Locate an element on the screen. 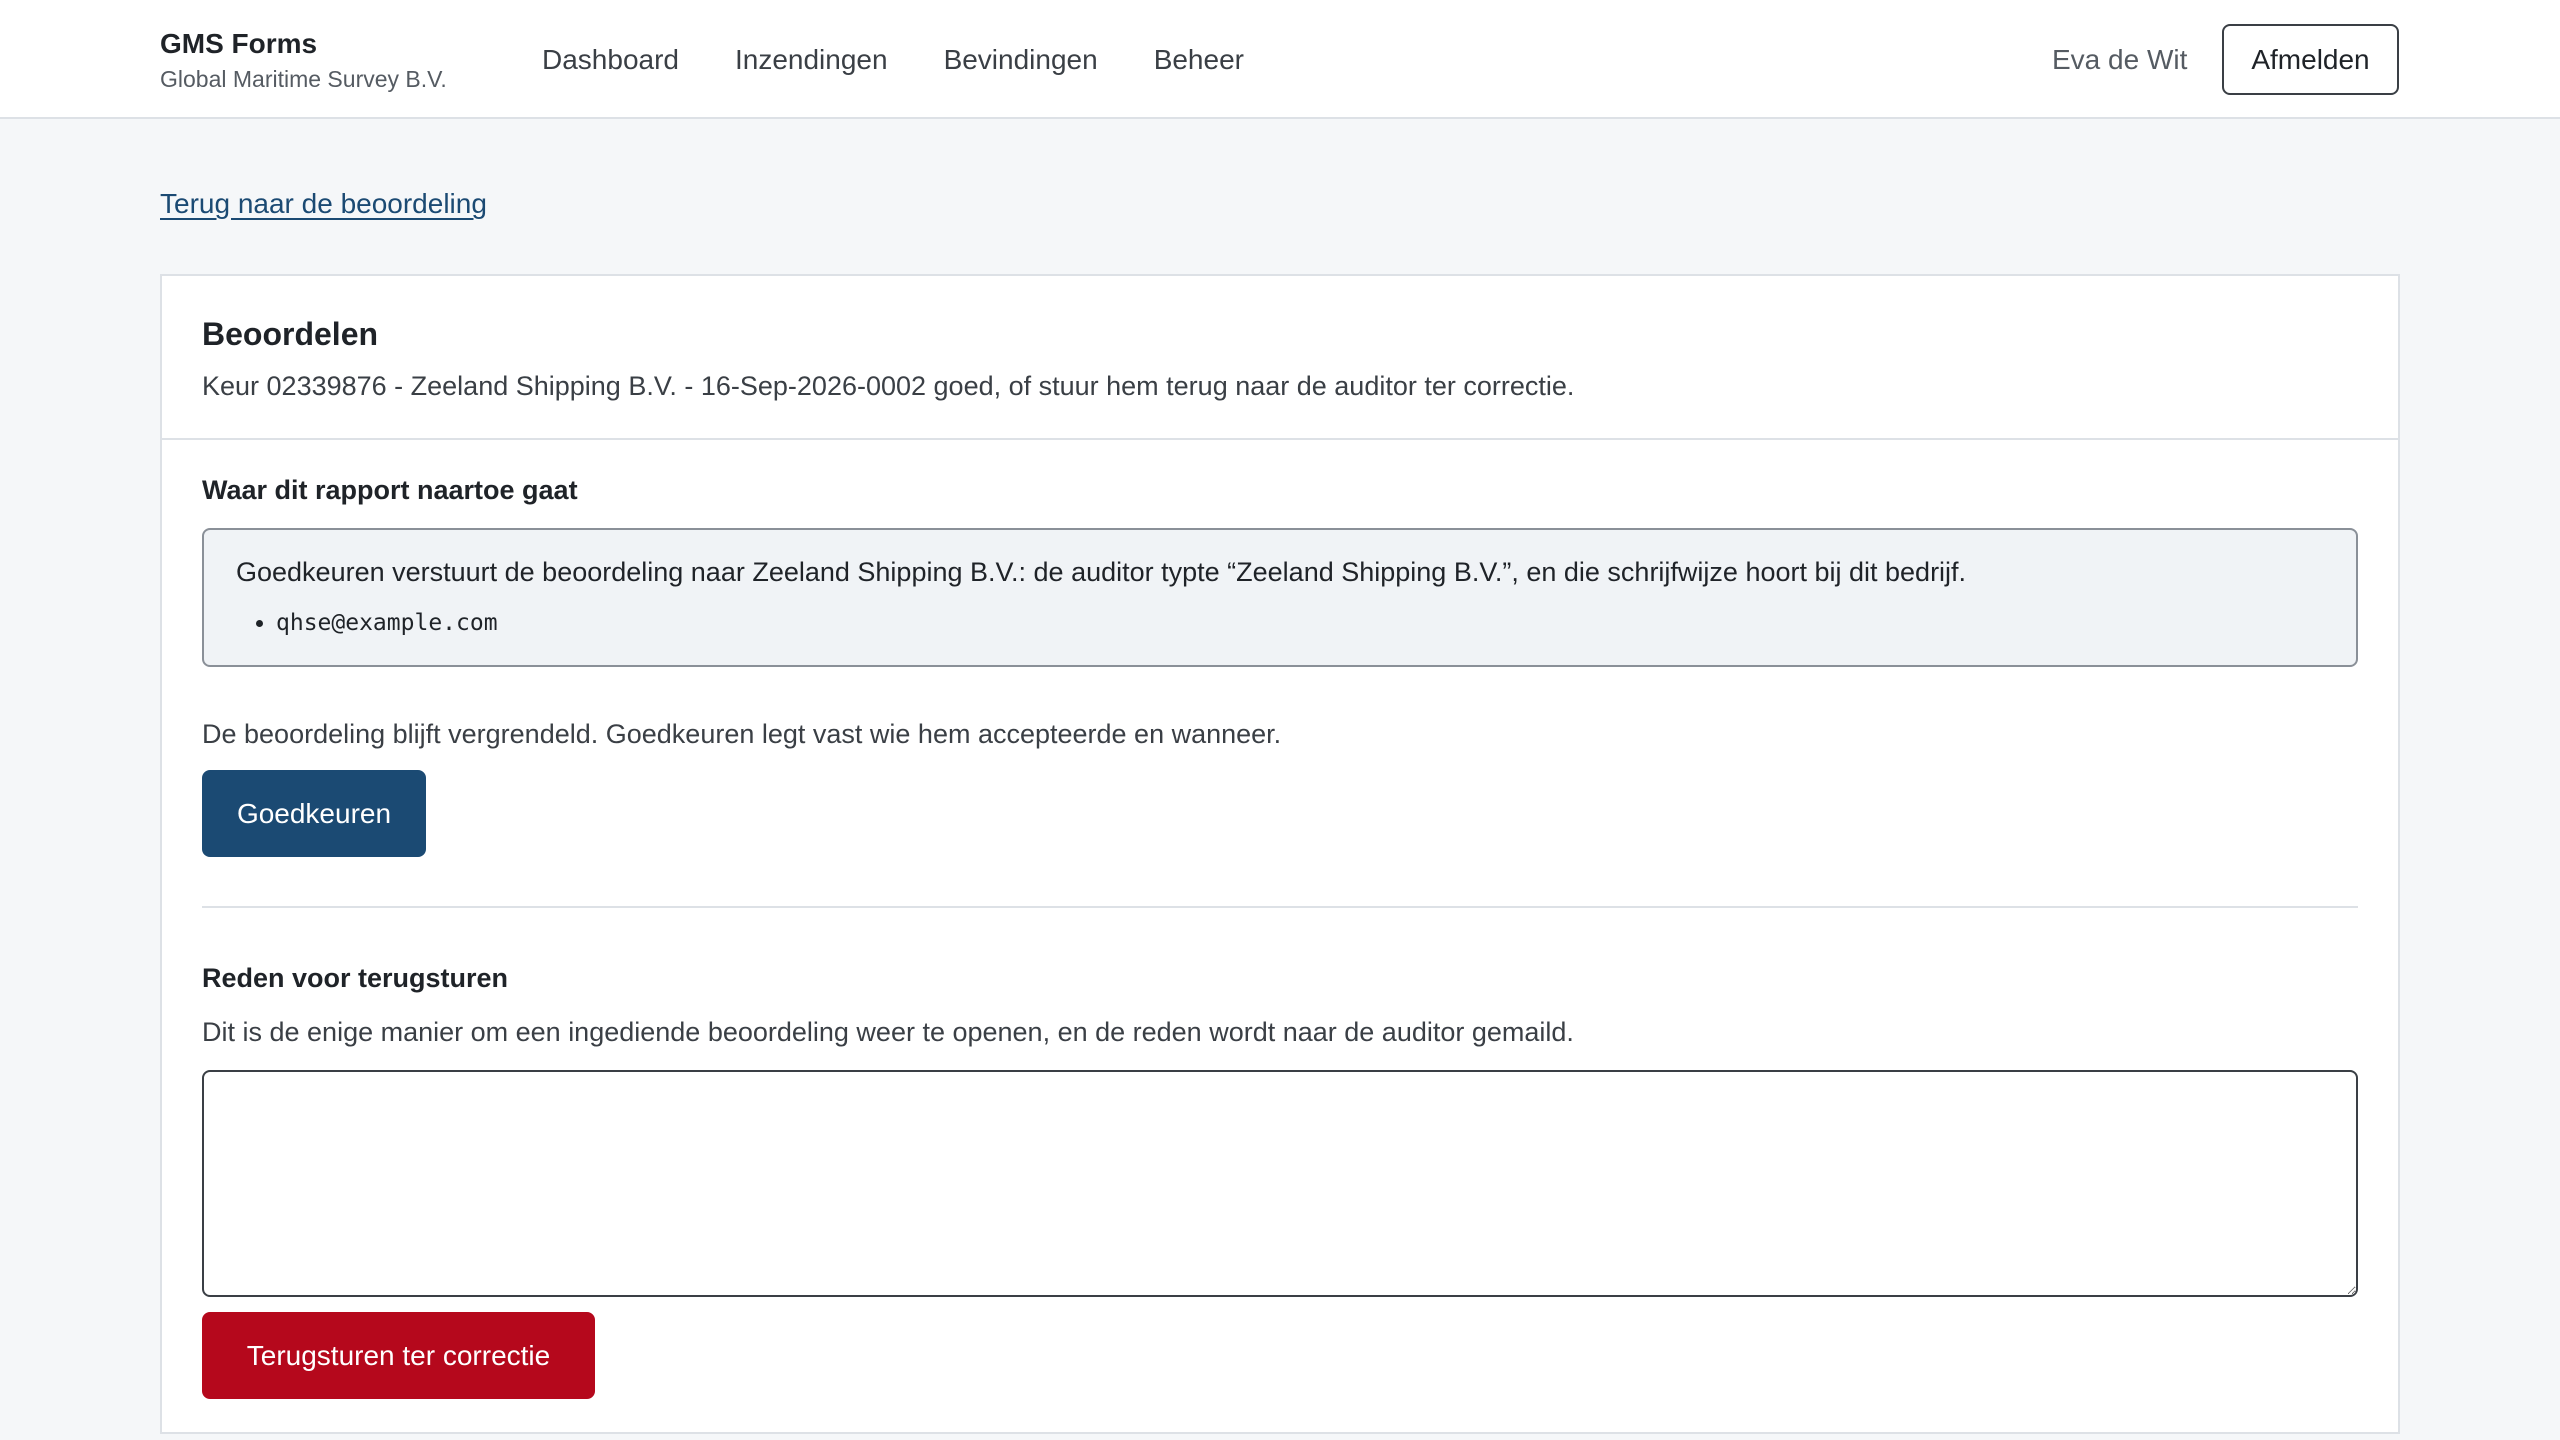 The height and width of the screenshot is (1440, 2560). organization-name: Global Maritime Survey B.V. is located at coordinates (303, 79).